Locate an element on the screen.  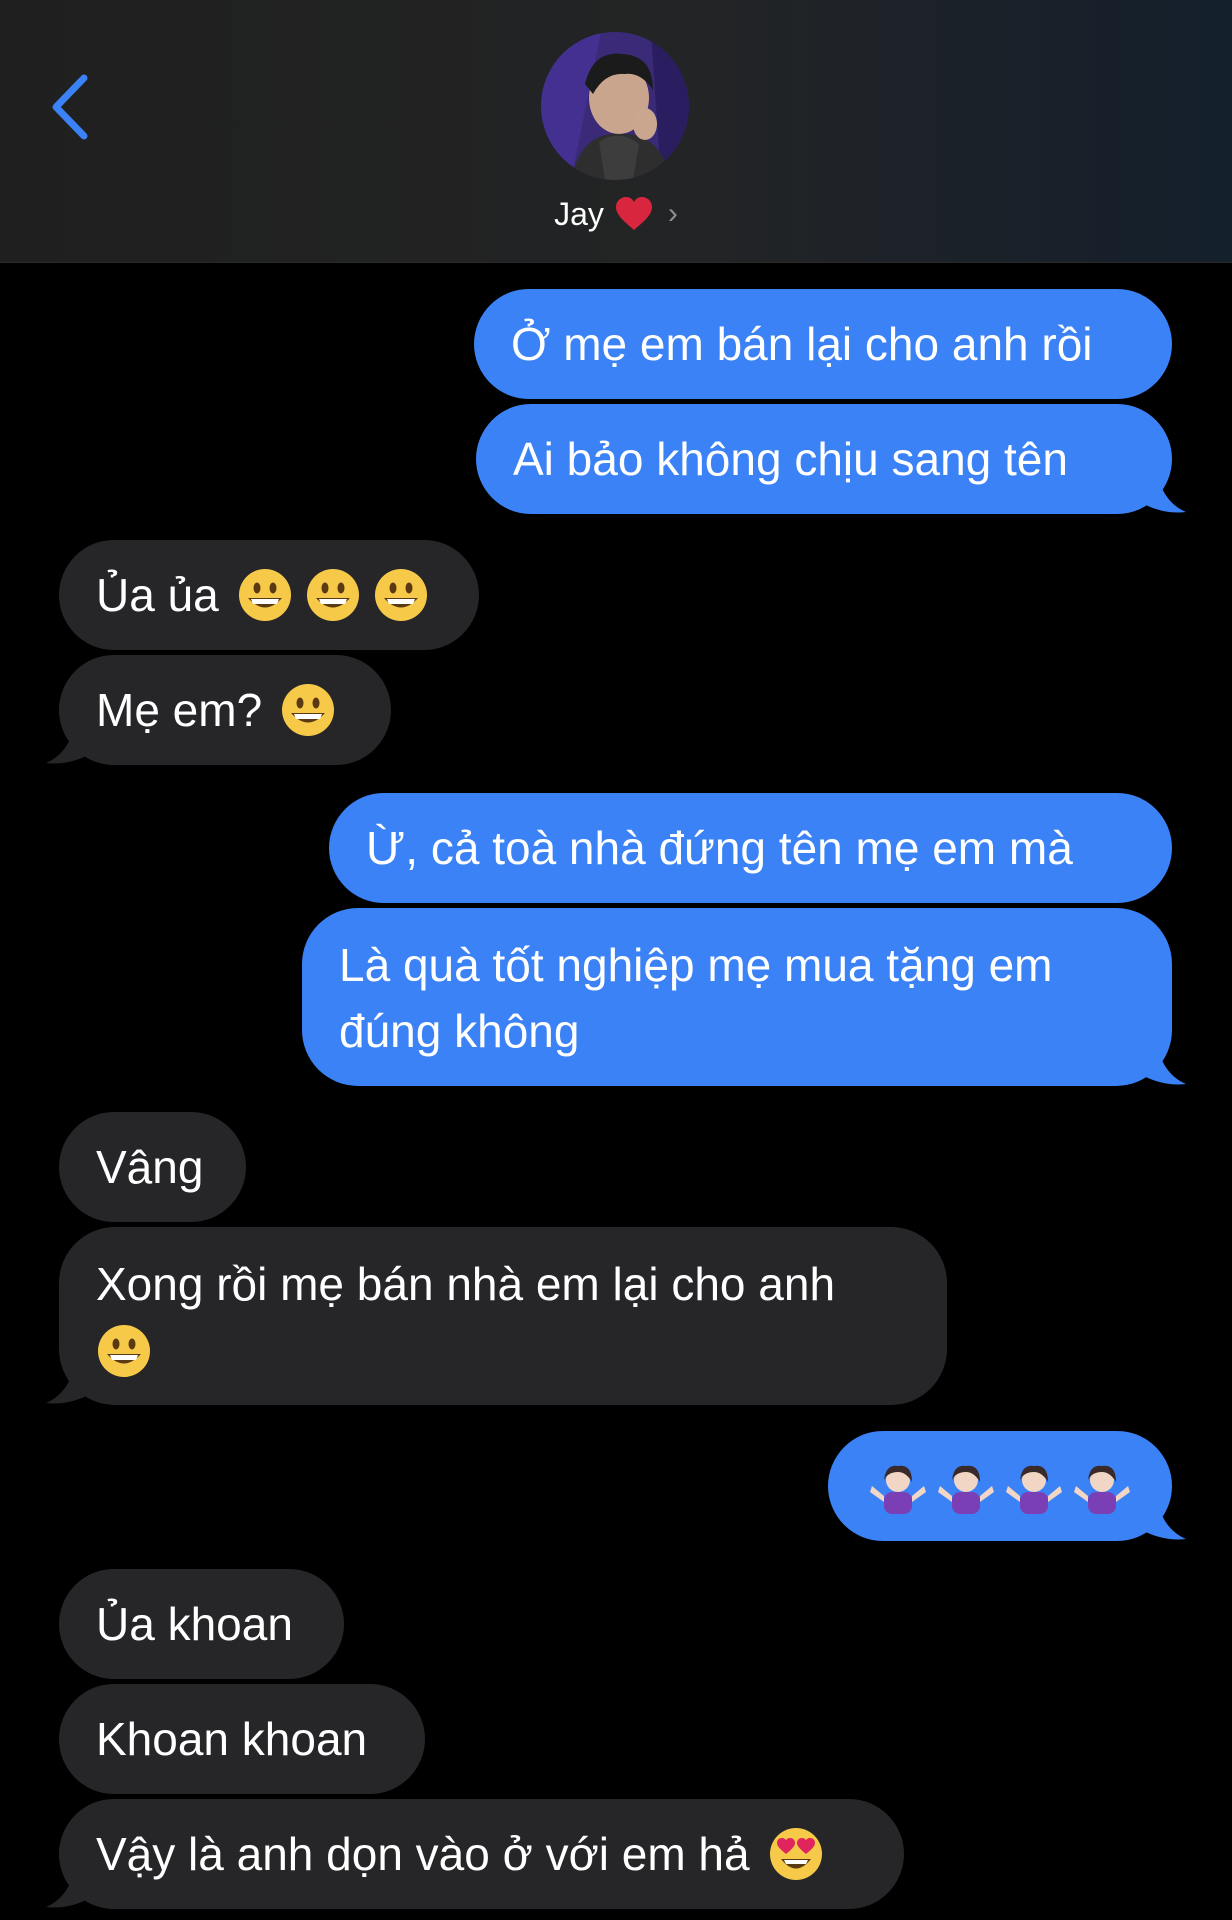
message-text: Vậy là anh dọn vào ở với em hả is located at coordinates (423, 1854).